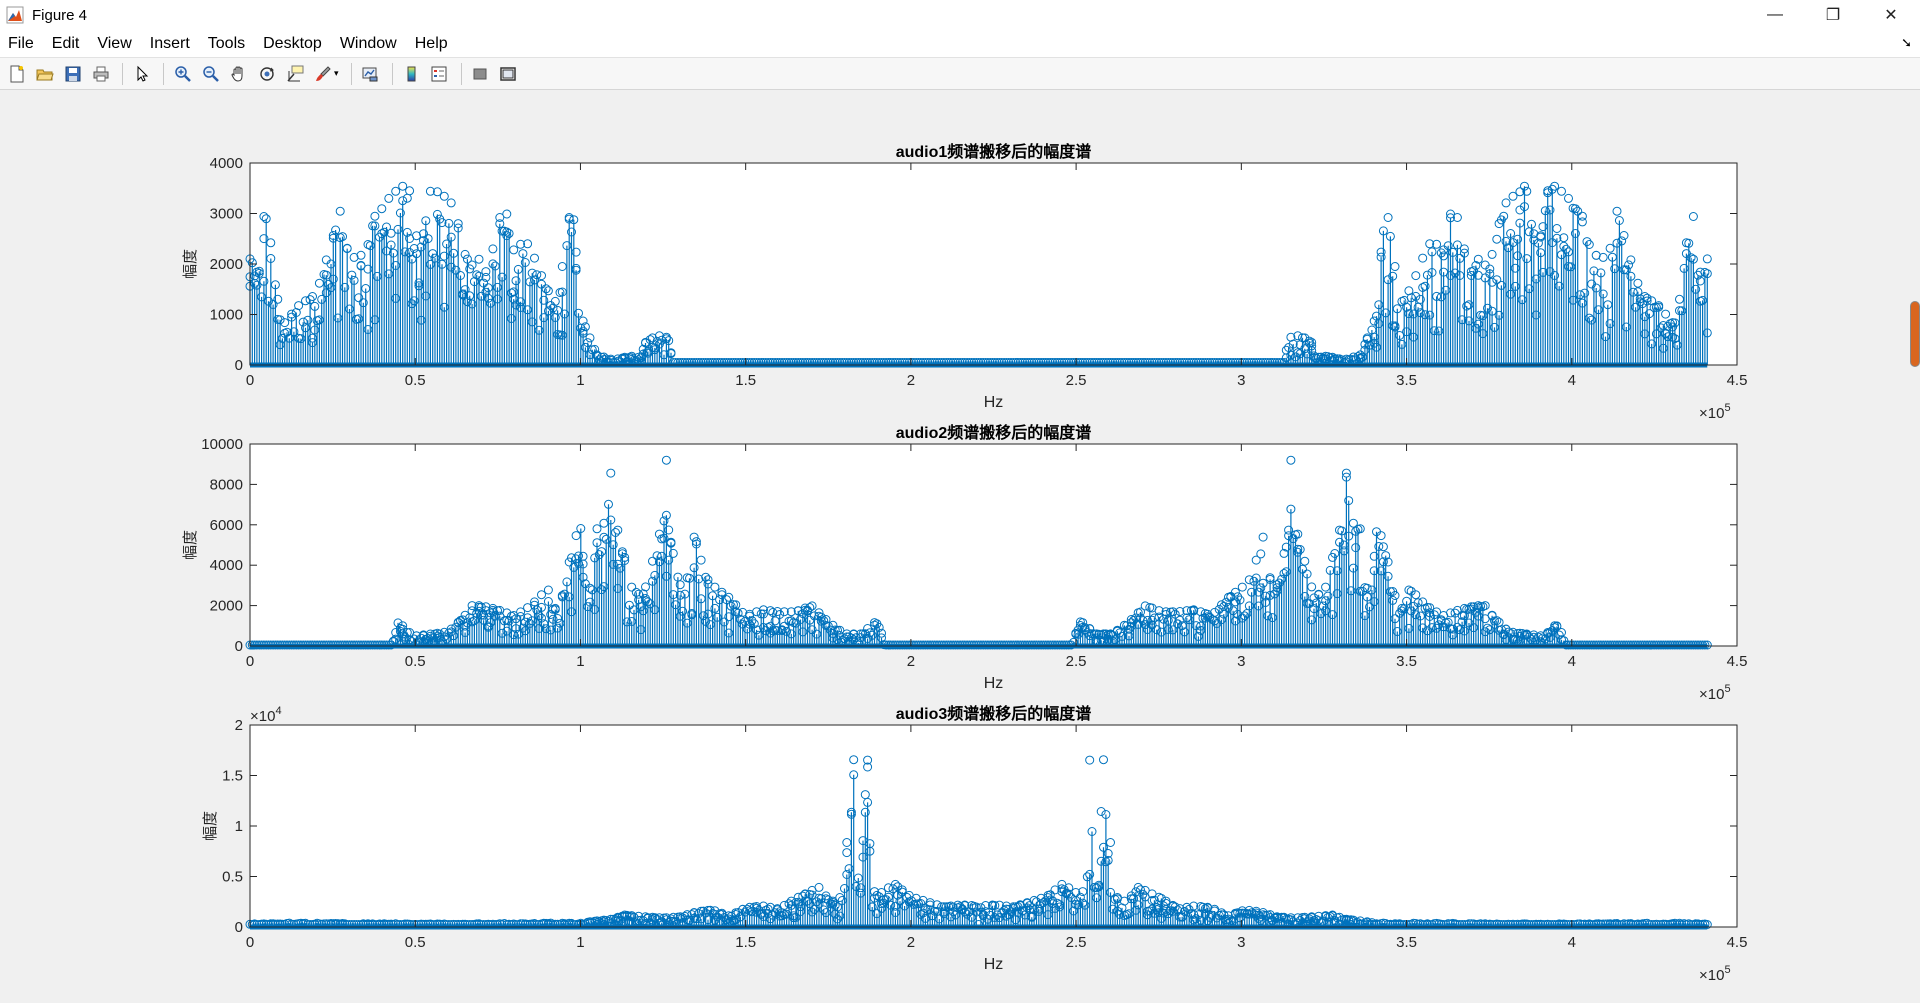  Describe the element at coordinates (960, 73) in the screenshot. I see `figure-toolbar: ▾` at that location.